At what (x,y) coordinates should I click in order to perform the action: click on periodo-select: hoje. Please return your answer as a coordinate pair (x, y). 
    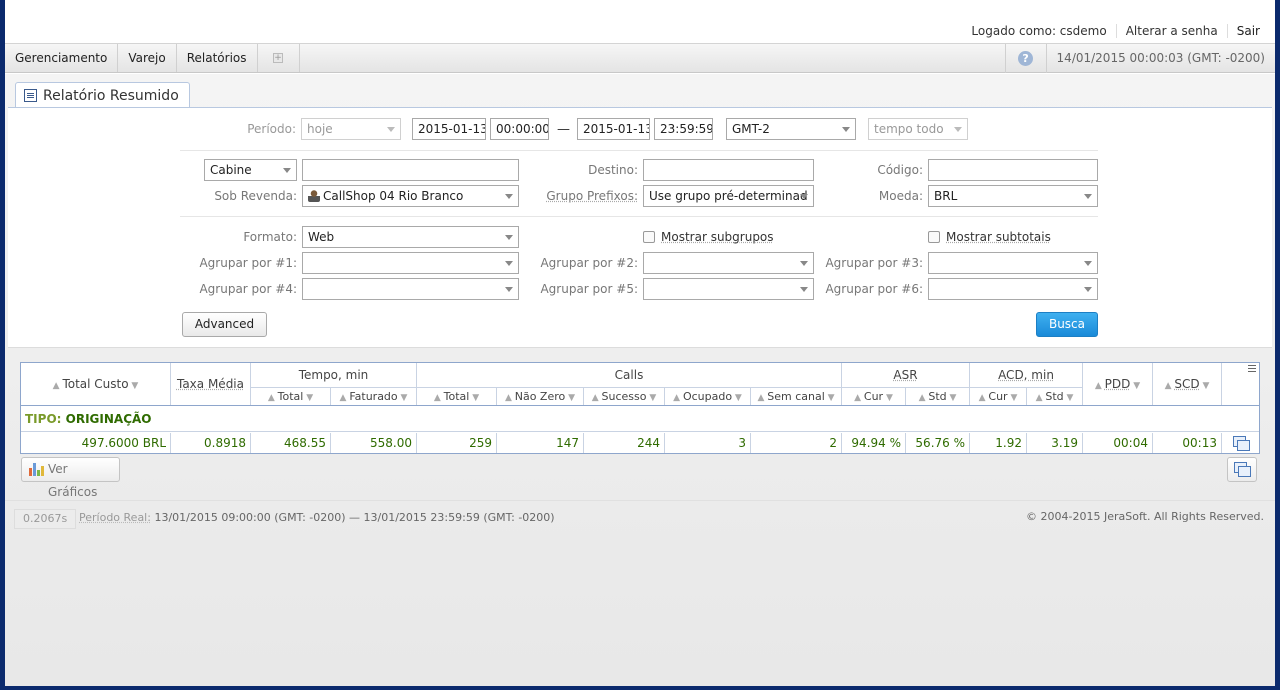
    Looking at the image, I should click on (351, 129).